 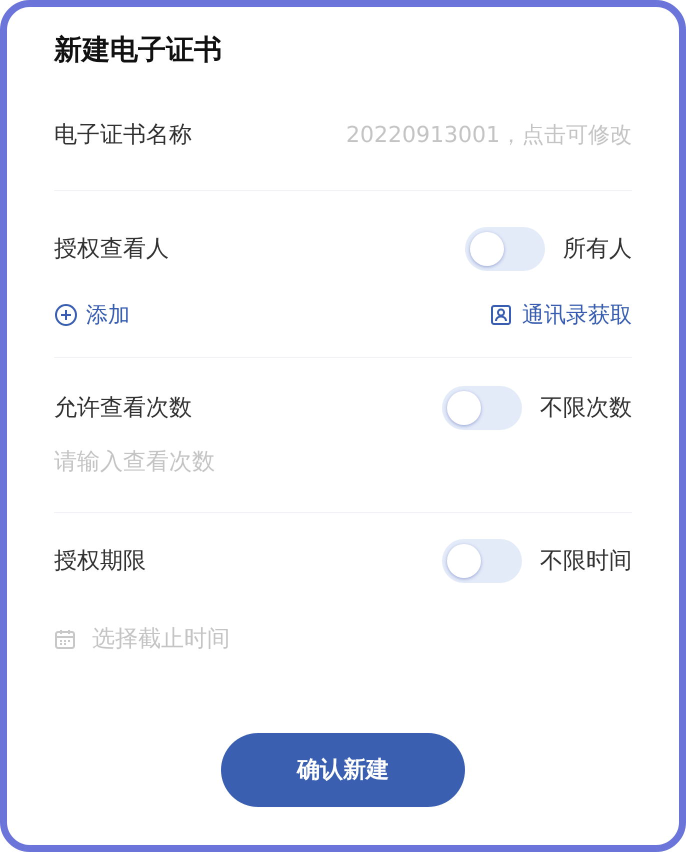 What do you see at coordinates (586, 408) in the screenshot?
I see `toggle-label: 不限次数` at bounding box center [586, 408].